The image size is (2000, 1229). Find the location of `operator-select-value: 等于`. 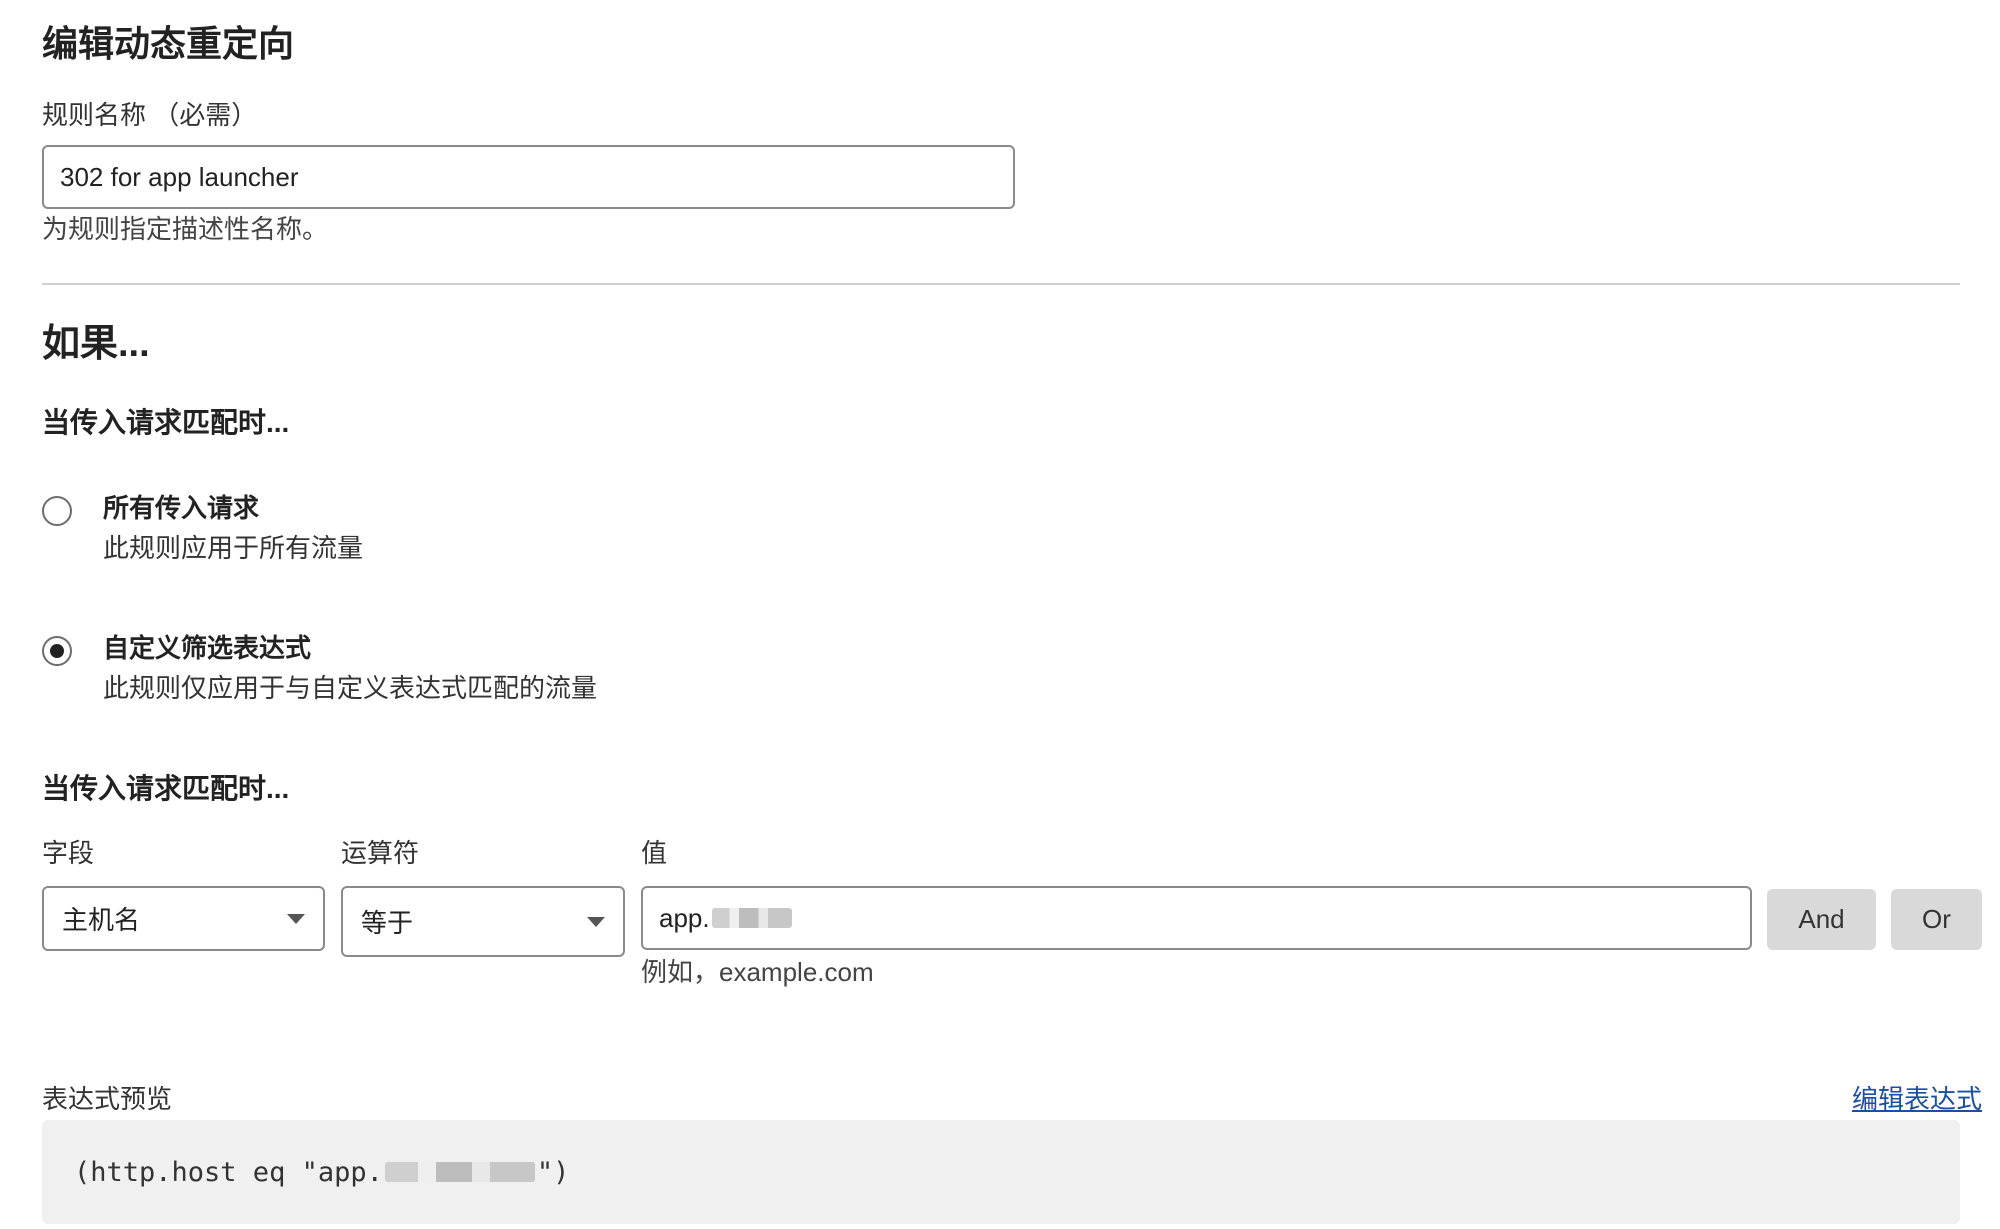

operator-select-value: 等于 is located at coordinates (387, 923).